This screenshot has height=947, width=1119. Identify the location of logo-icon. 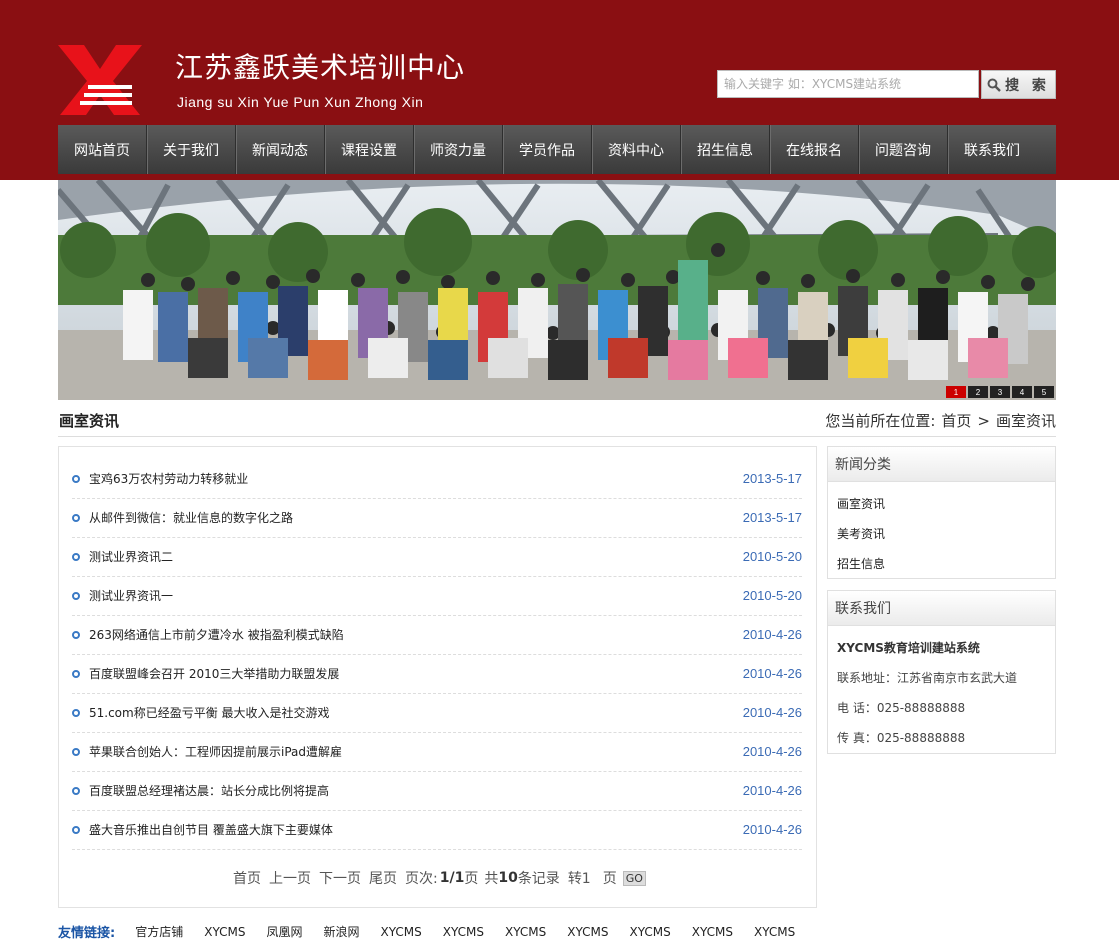
(100, 80).